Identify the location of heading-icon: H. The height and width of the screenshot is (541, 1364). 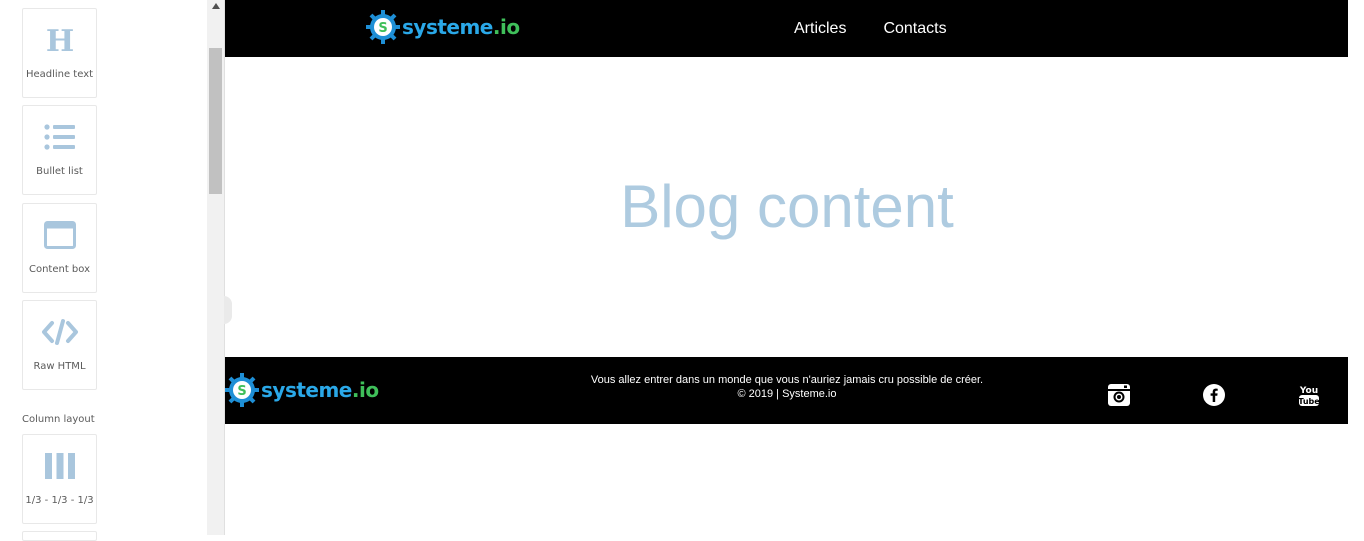
(59, 40).